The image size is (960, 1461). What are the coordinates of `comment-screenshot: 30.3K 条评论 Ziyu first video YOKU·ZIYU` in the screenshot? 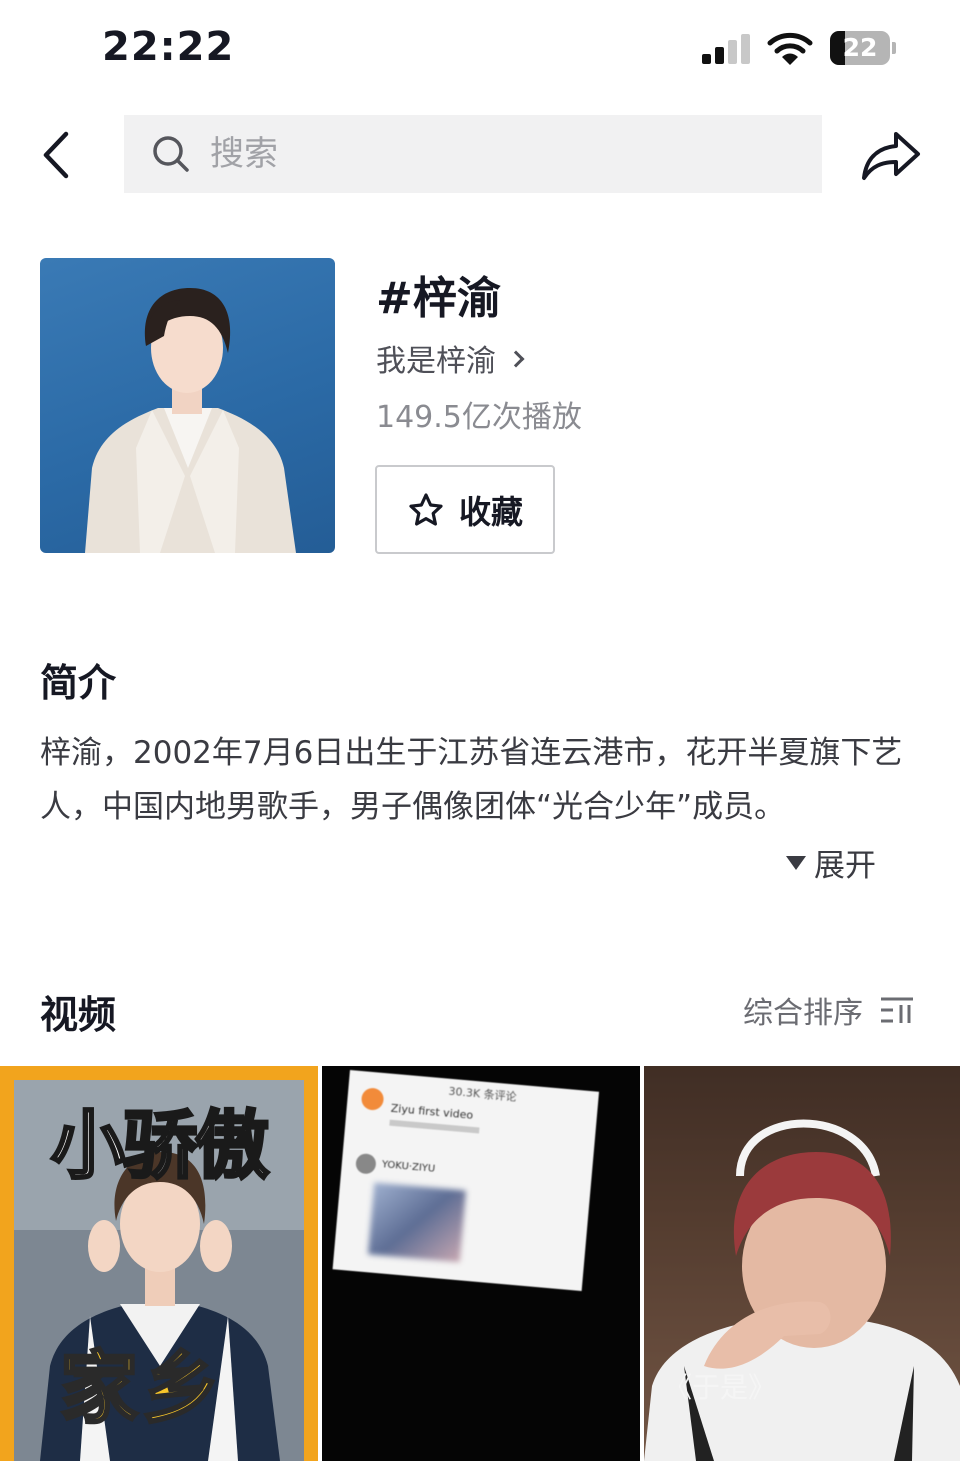 It's located at (466, 1181).